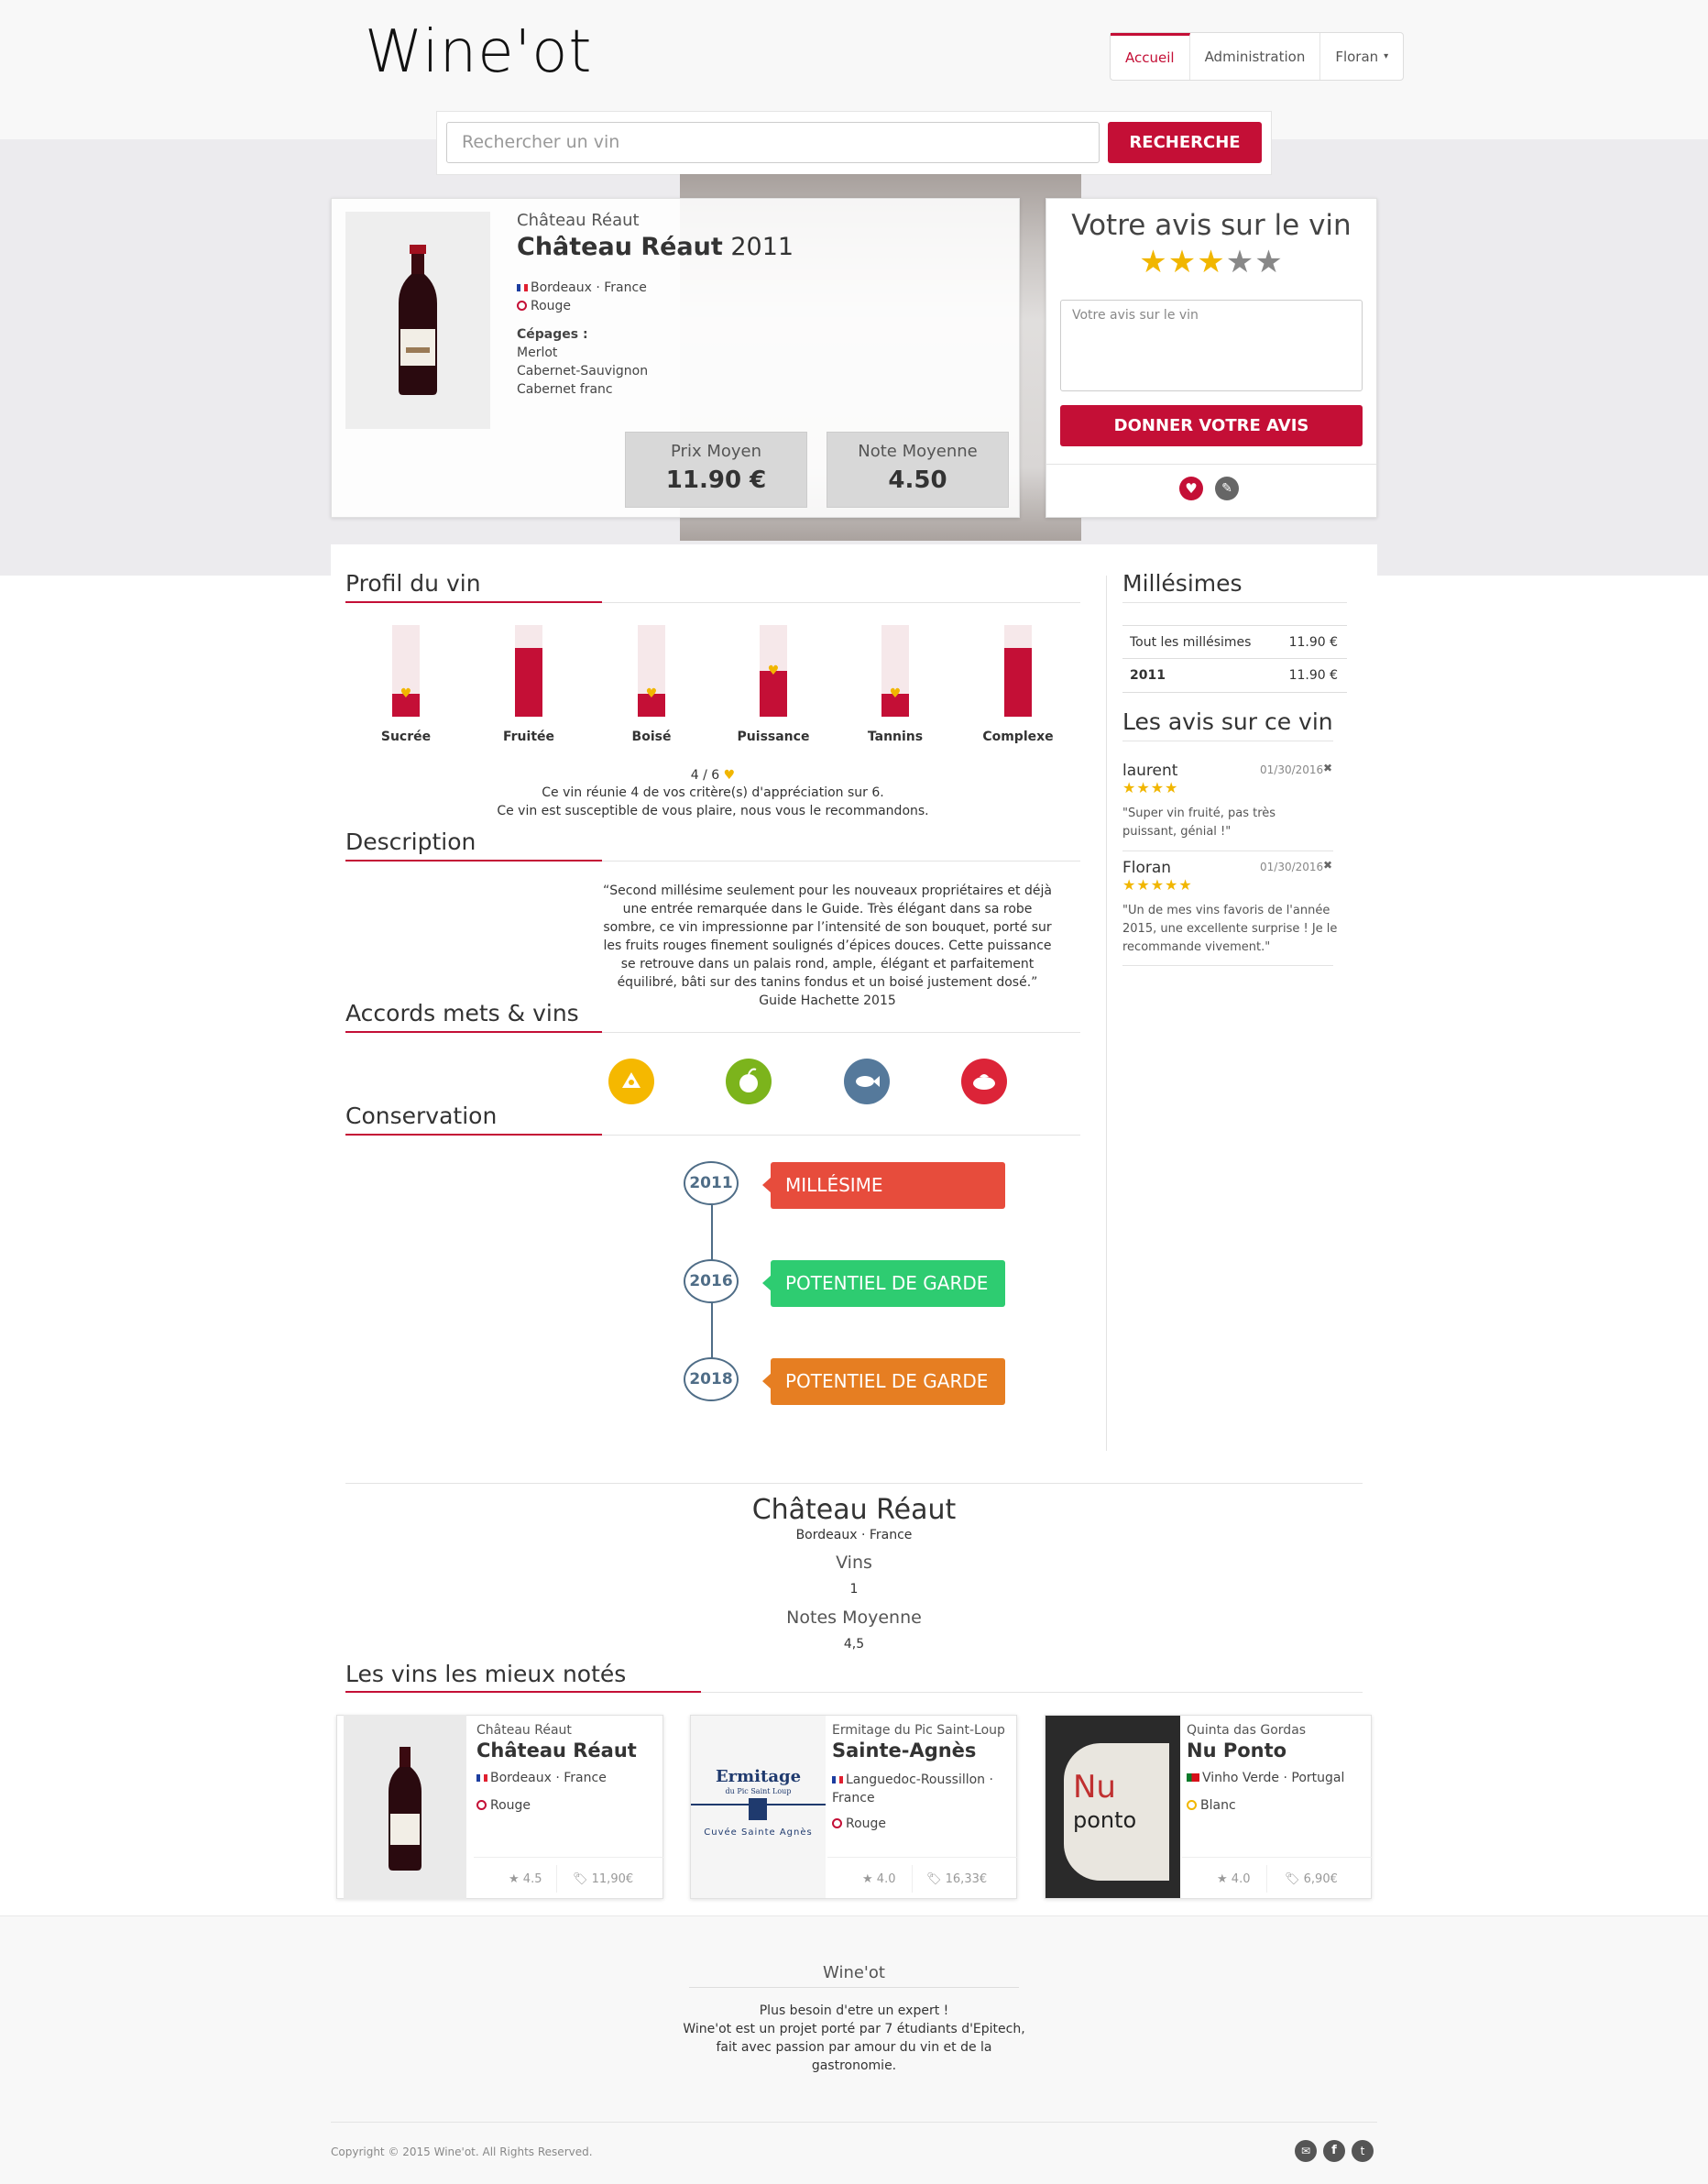 The height and width of the screenshot is (2184, 1708). Describe the element at coordinates (1150, 56) in the screenshot. I see `nav-accueil: Accueil` at that location.